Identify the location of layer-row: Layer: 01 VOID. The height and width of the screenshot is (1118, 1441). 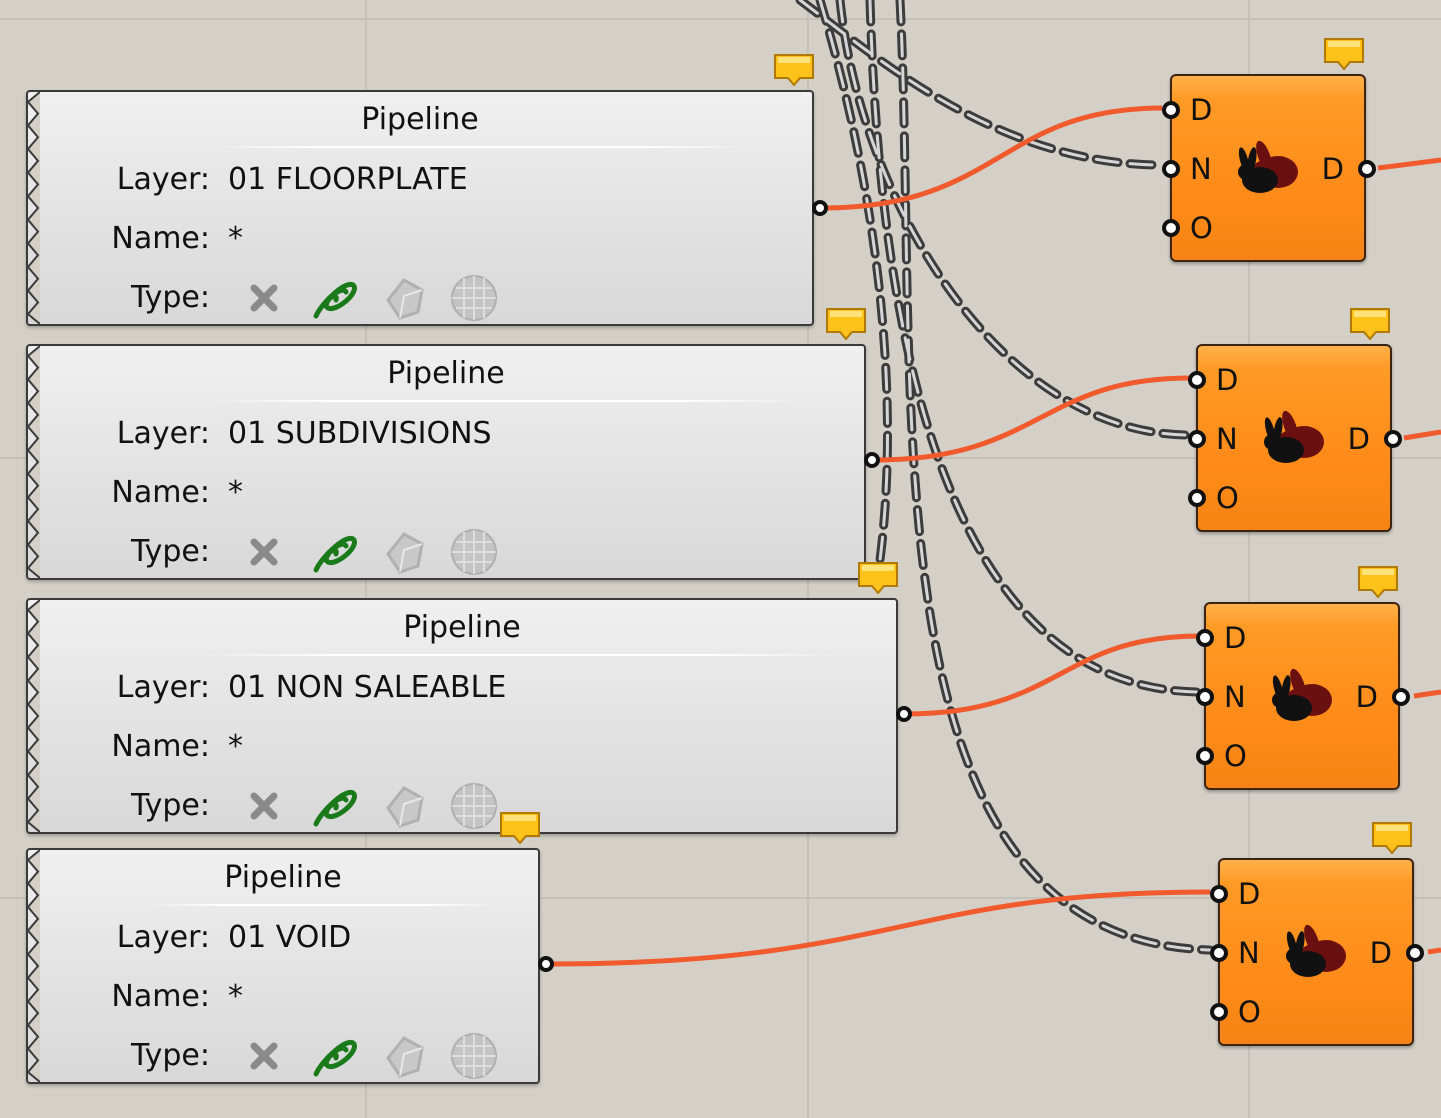
(283, 938).